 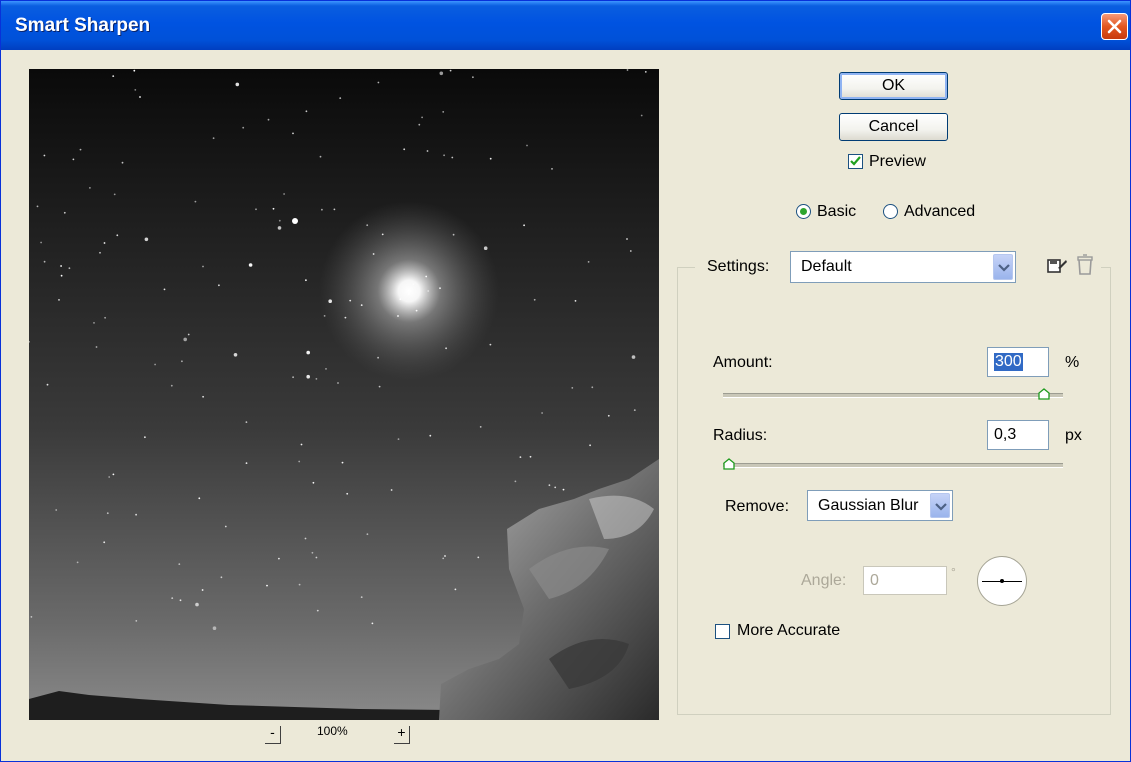 I want to click on zoom-out-button: -, so click(x=273, y=734).